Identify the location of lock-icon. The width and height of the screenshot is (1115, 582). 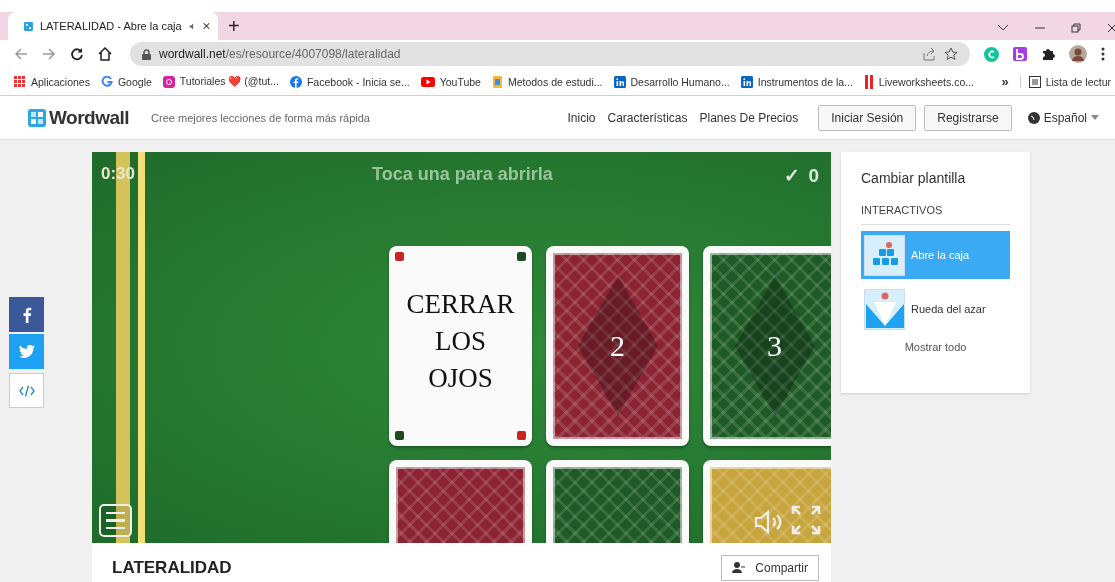
(146, 54).